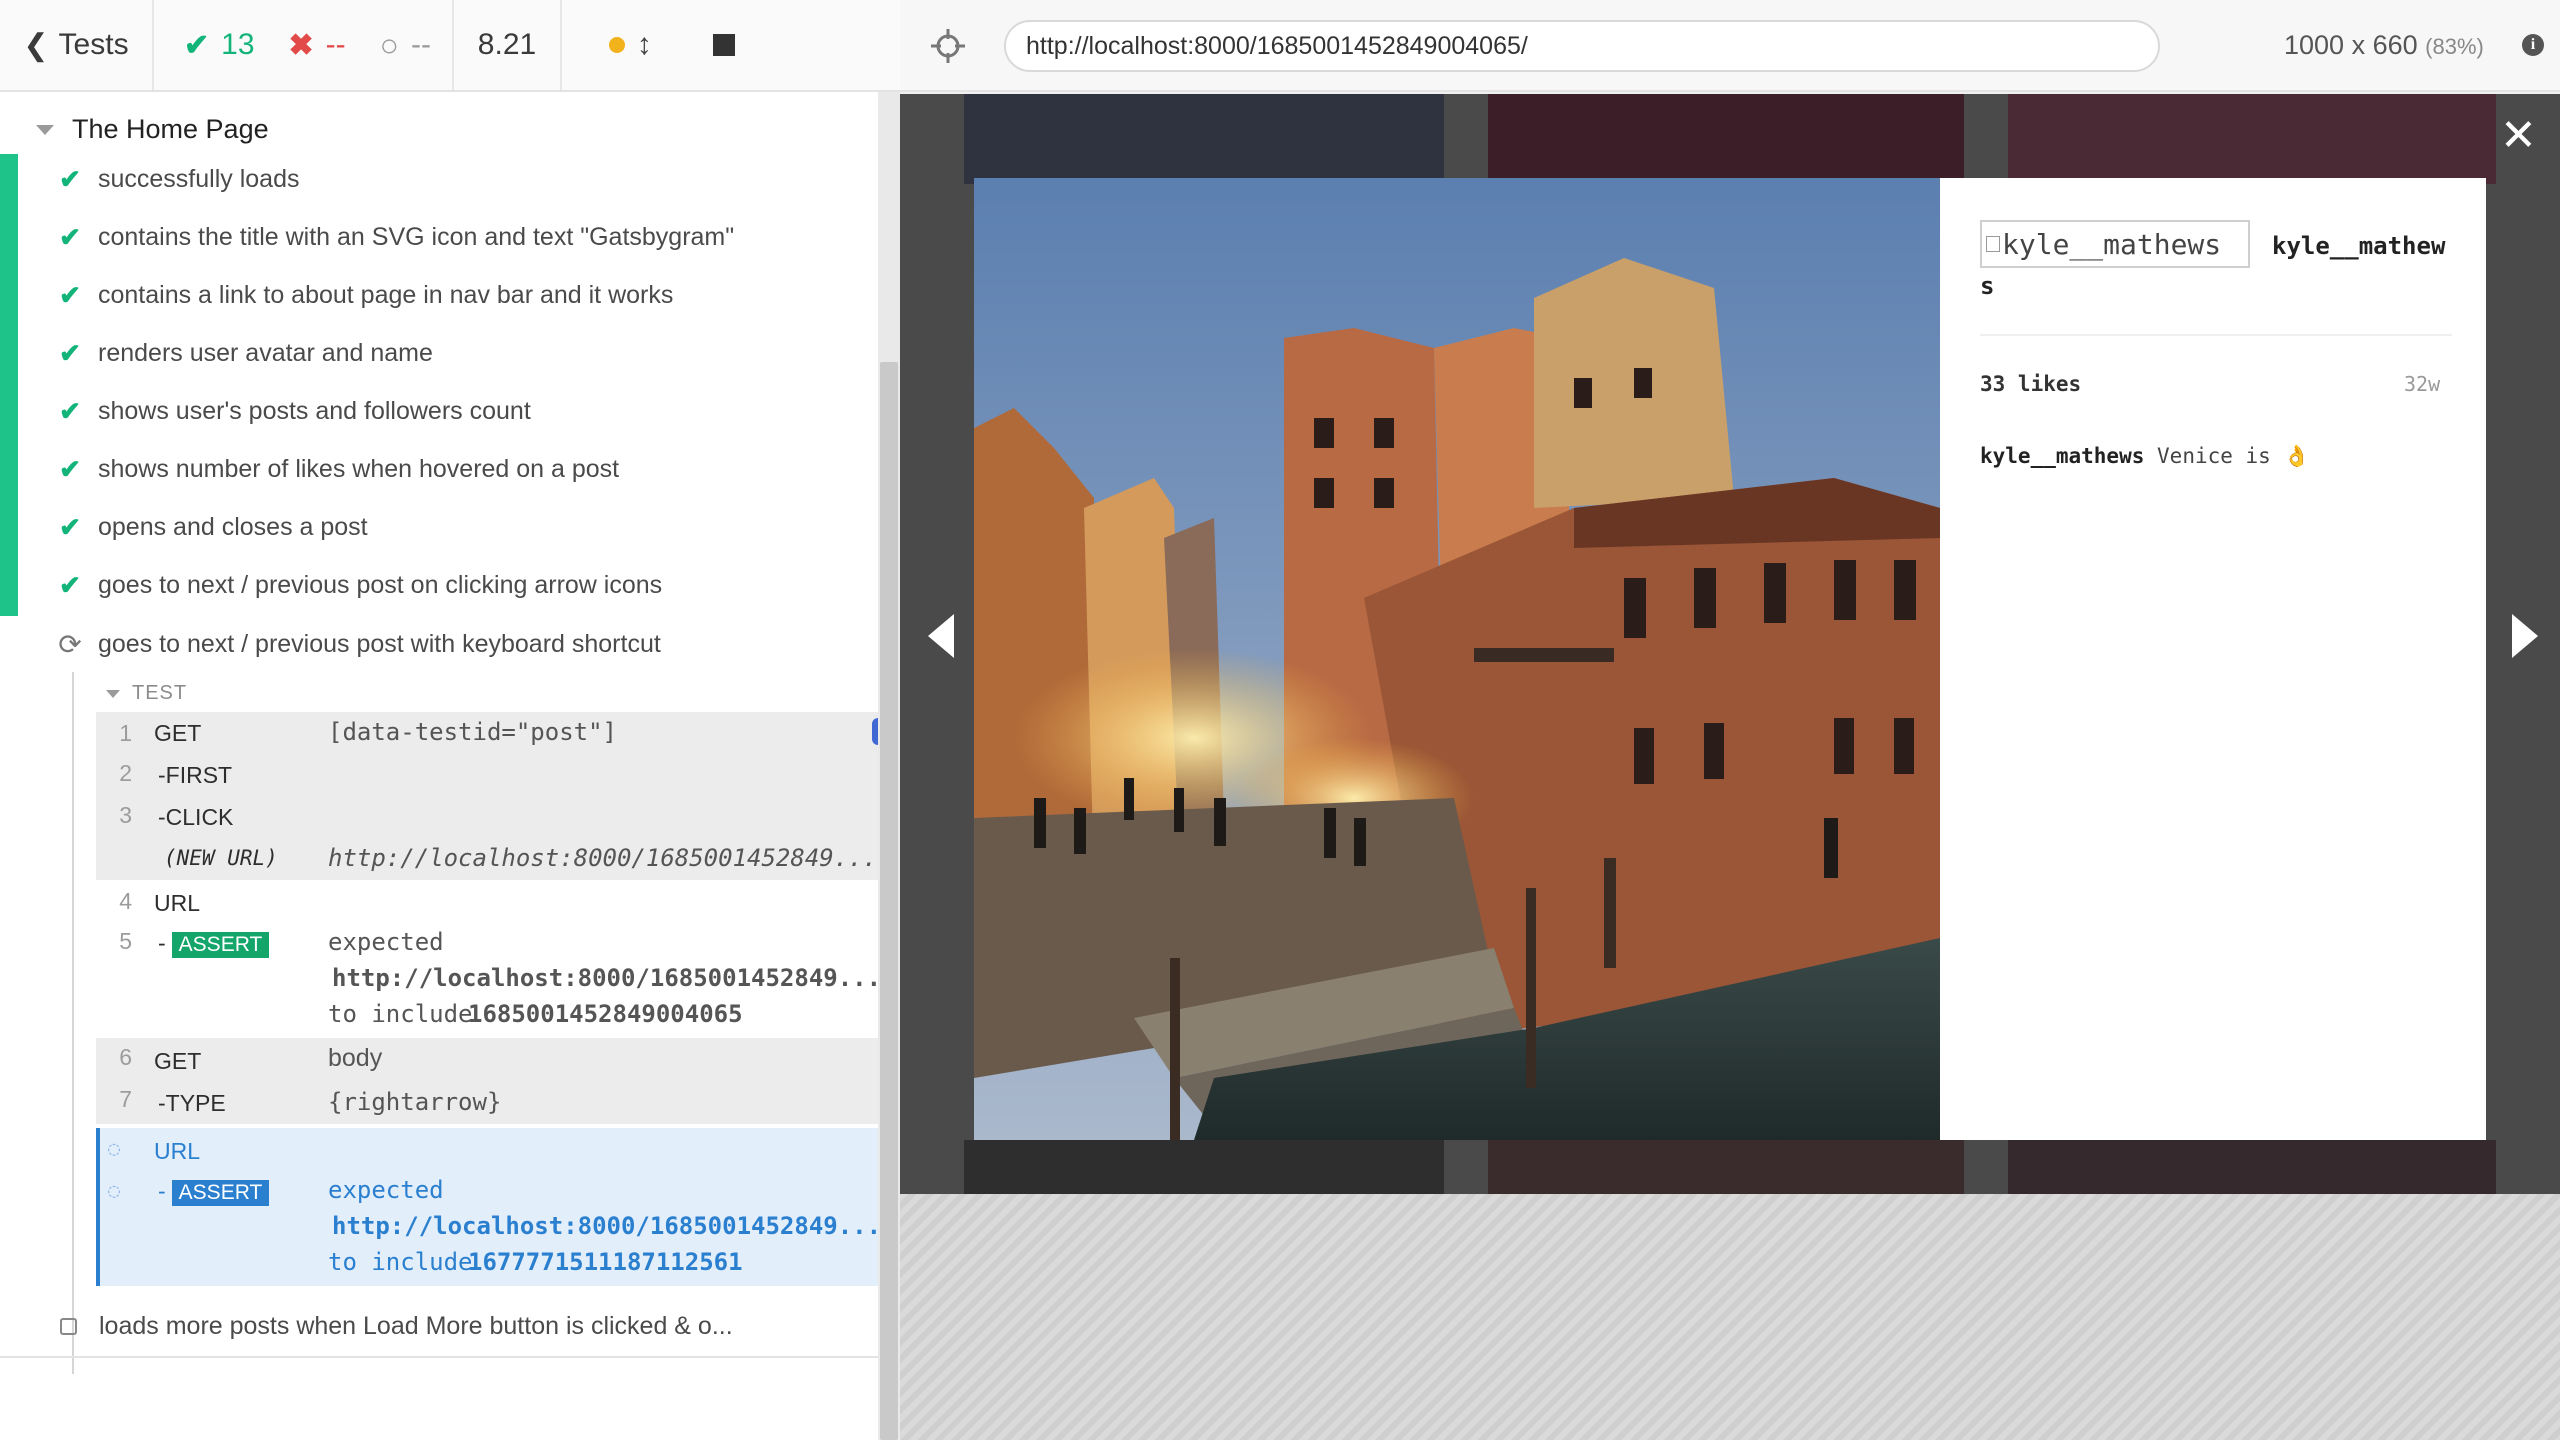  What do you see at coordinates (2533, 45) in the screenshot?
I see `info-icon: i` at bounding box center [2533, 45].